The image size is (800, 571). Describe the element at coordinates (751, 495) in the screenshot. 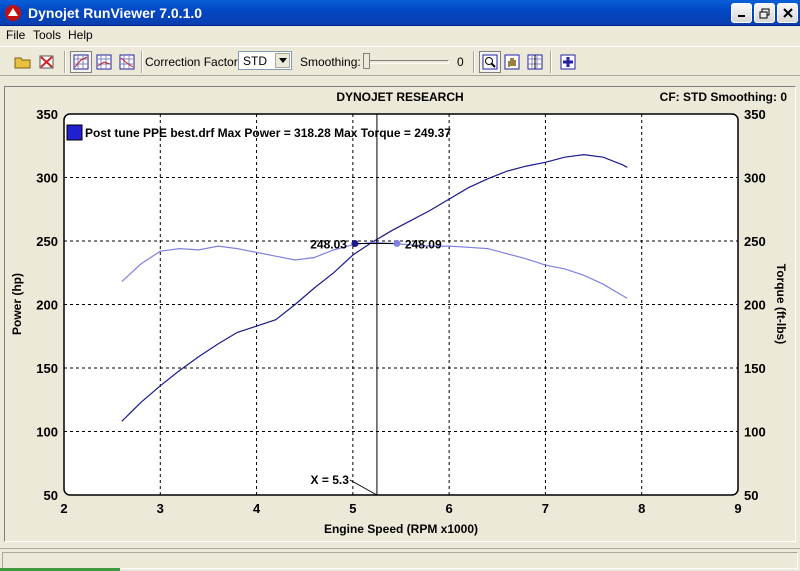

I see `y2-tick-label: 50` at that location.